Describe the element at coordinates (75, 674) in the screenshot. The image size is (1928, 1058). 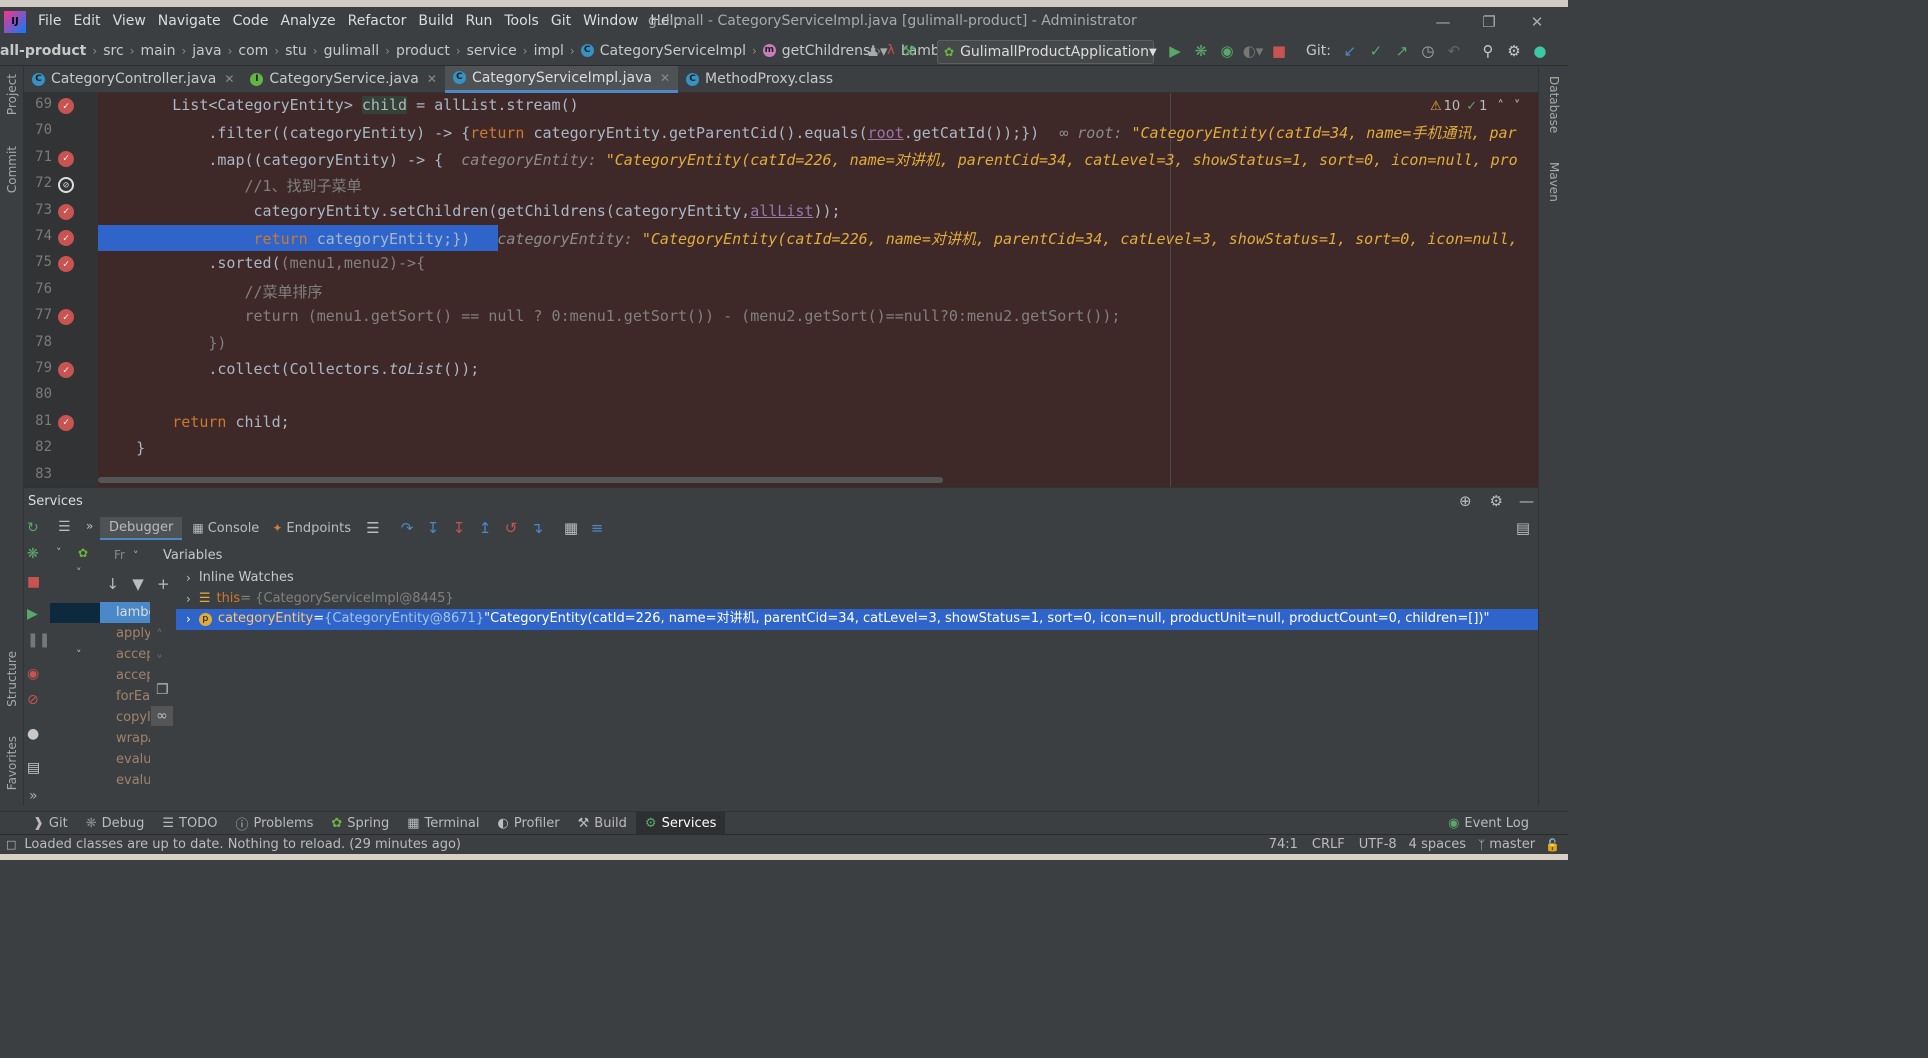
I see `services-tree: ˅ ✿ ˅ ˅` at that location.